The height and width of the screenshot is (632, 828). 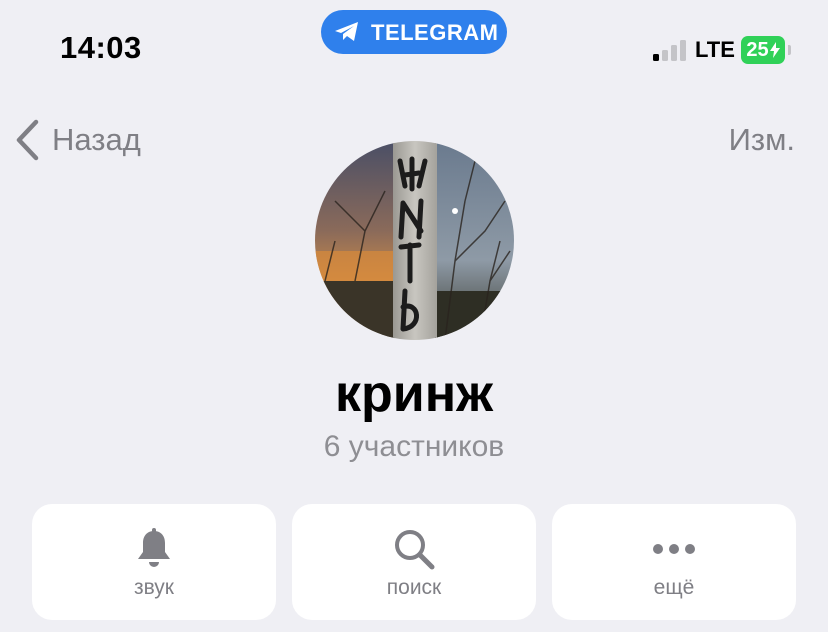 I want to click on chevron-left-icon, so click(x=27, y=140).